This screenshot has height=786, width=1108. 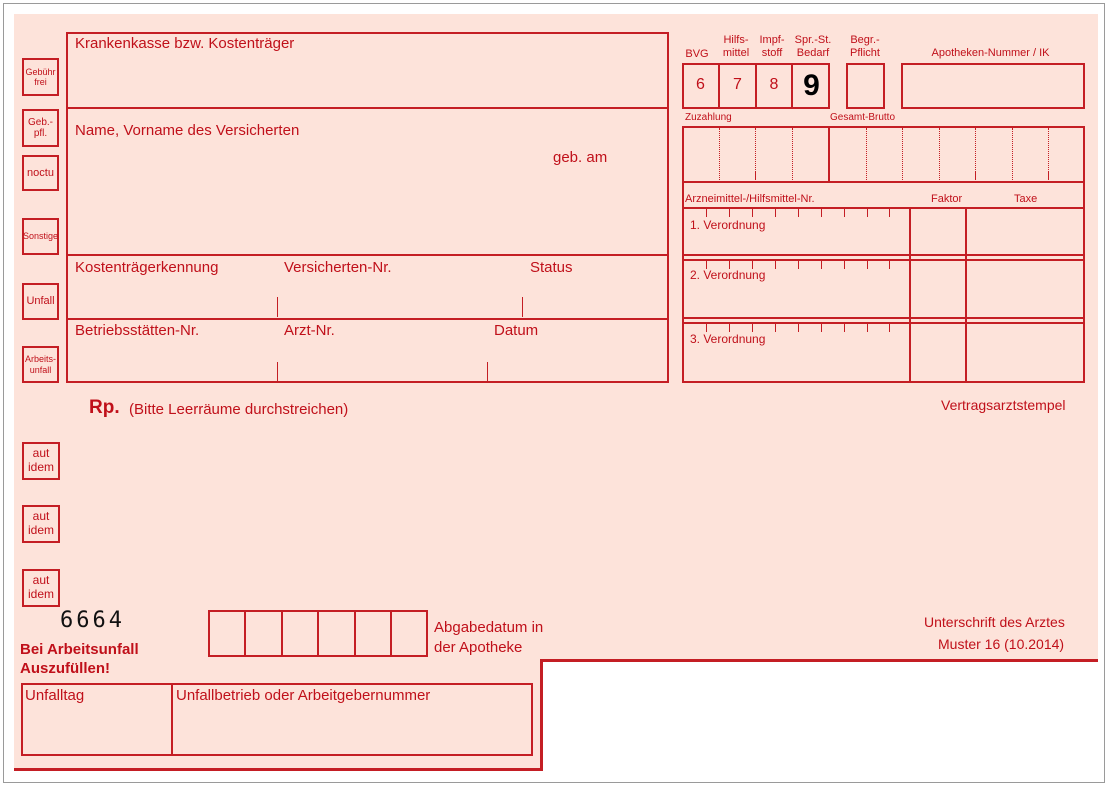 I want to click on digit-bvg: 6, so click(x=700, y=85).